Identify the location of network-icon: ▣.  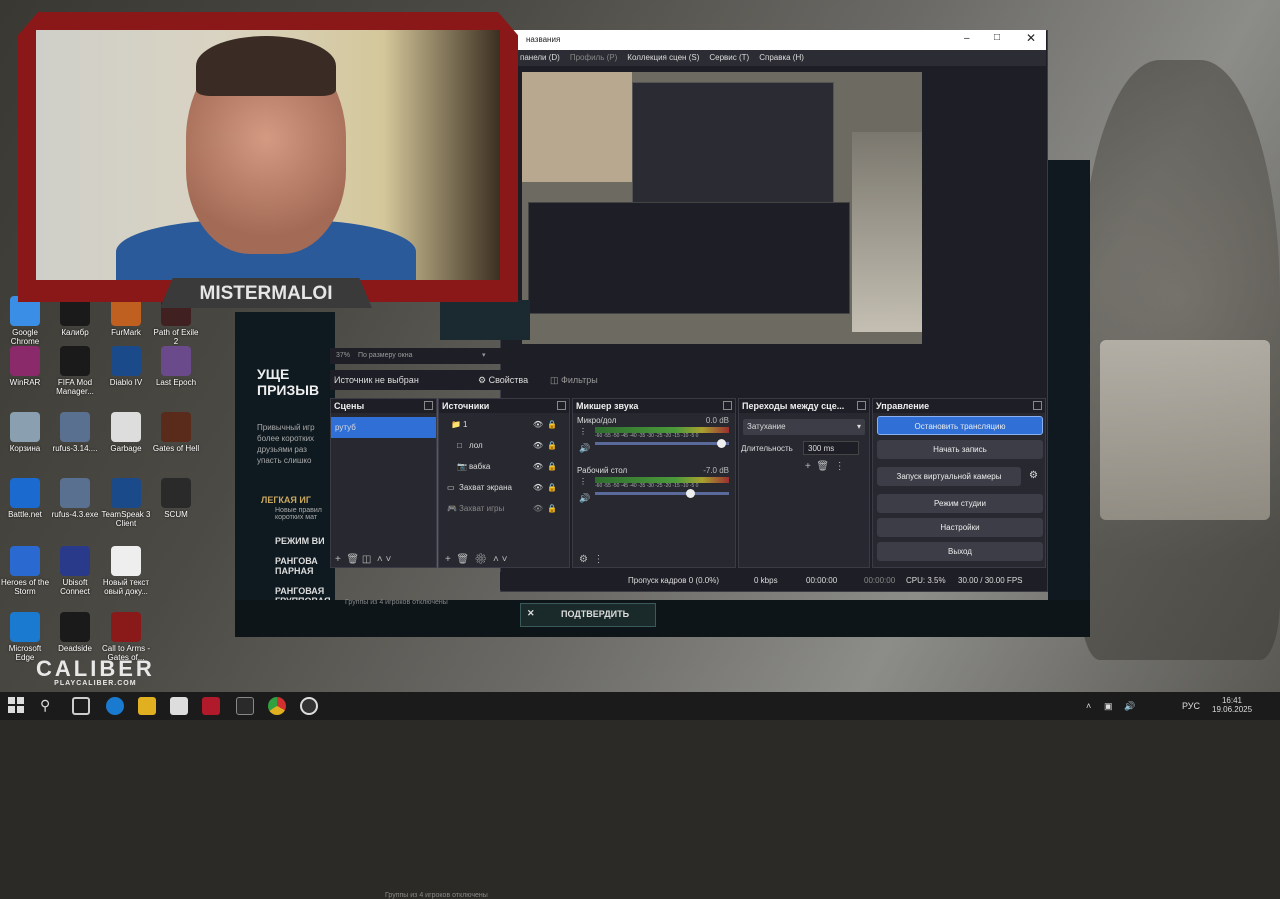
(1108, 706).